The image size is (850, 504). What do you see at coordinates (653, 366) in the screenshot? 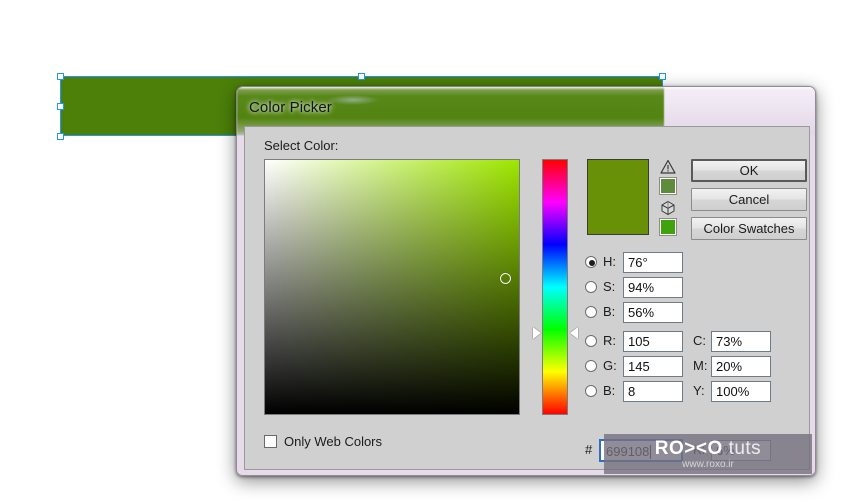
I see `input-green: 145` at bounding box center [653, 366].